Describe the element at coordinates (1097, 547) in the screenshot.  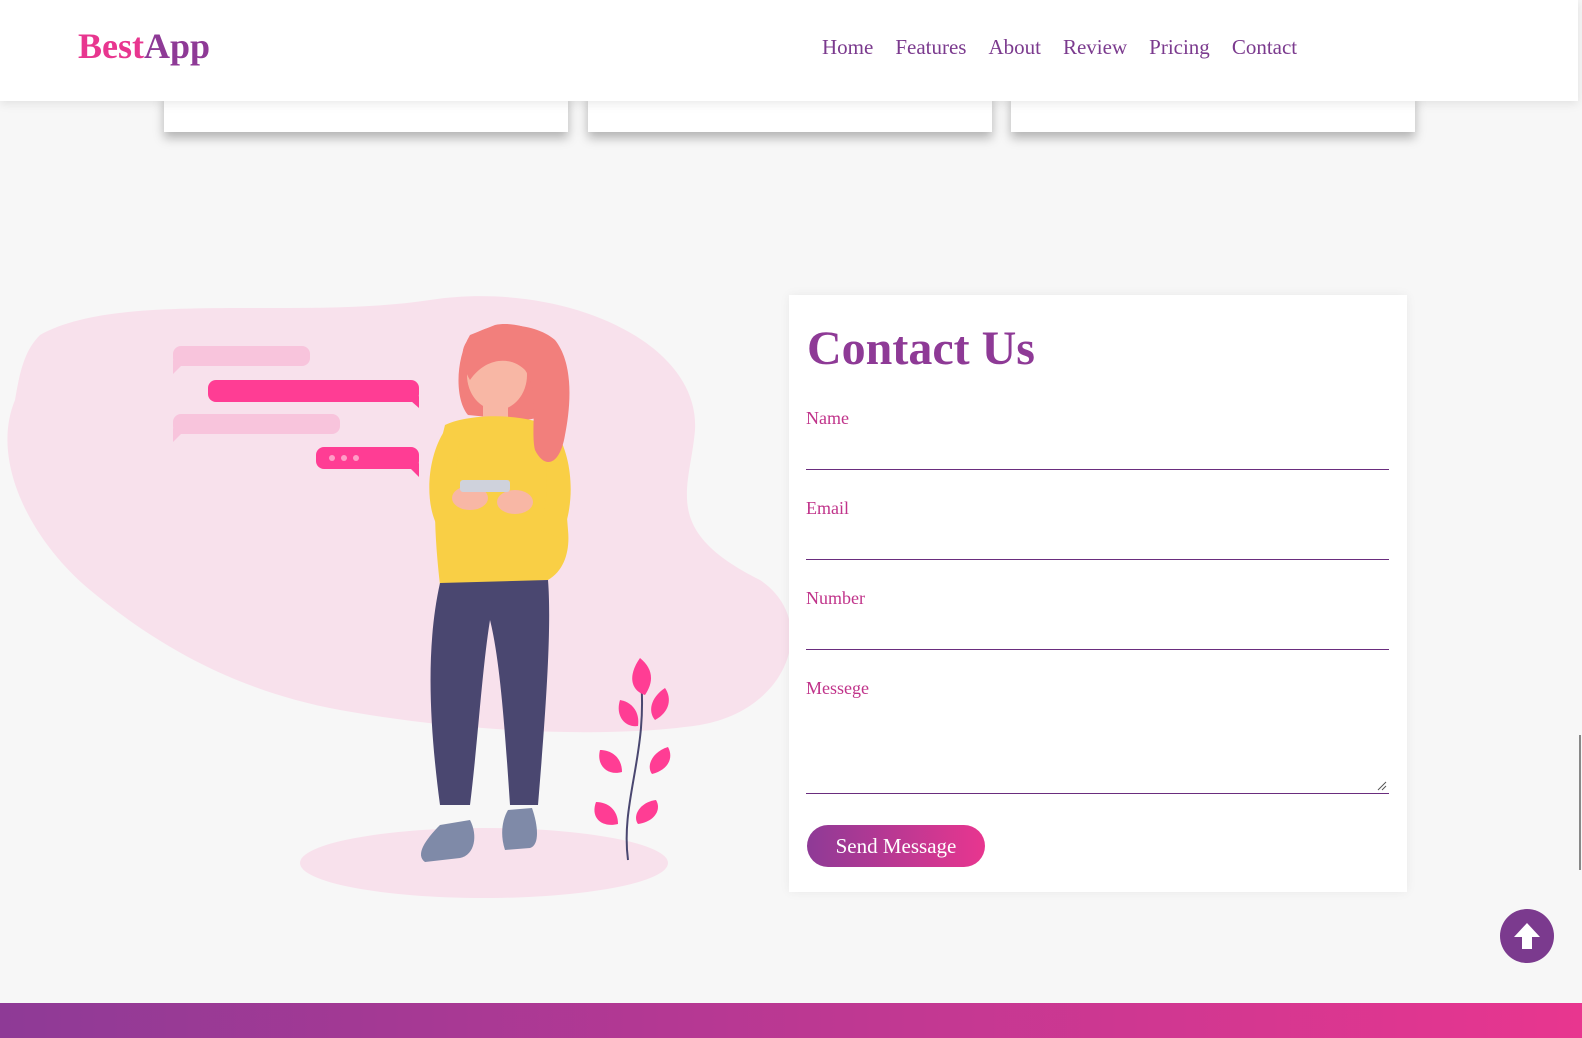
I see `email-input` at that location.